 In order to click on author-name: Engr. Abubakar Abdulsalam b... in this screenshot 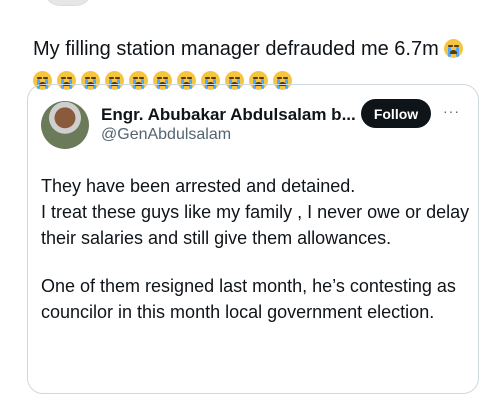, I will do `click(228, 115)`.